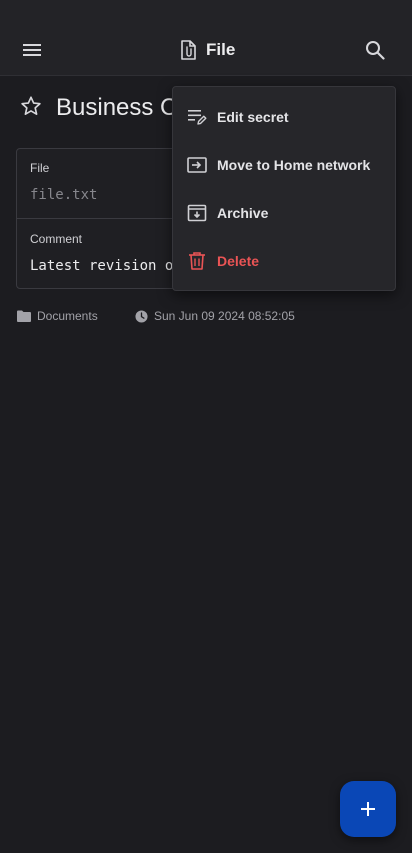 Image resolution: width=412 pixels, height=853 pixels. I want to click on clock-icon, so click(141, 316).